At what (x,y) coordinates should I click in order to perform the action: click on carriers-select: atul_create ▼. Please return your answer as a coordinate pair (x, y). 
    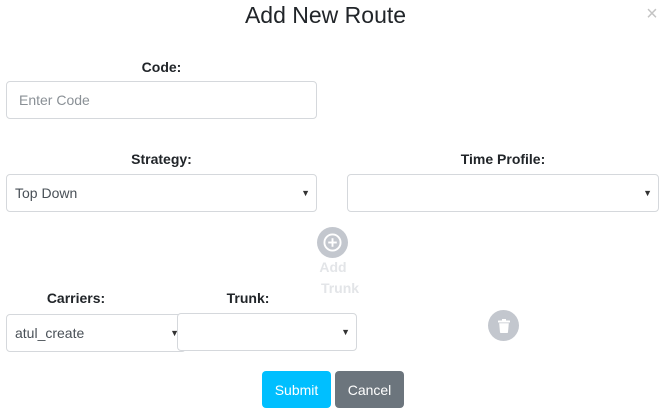
    Looking at the image, I should click on (96, 333).